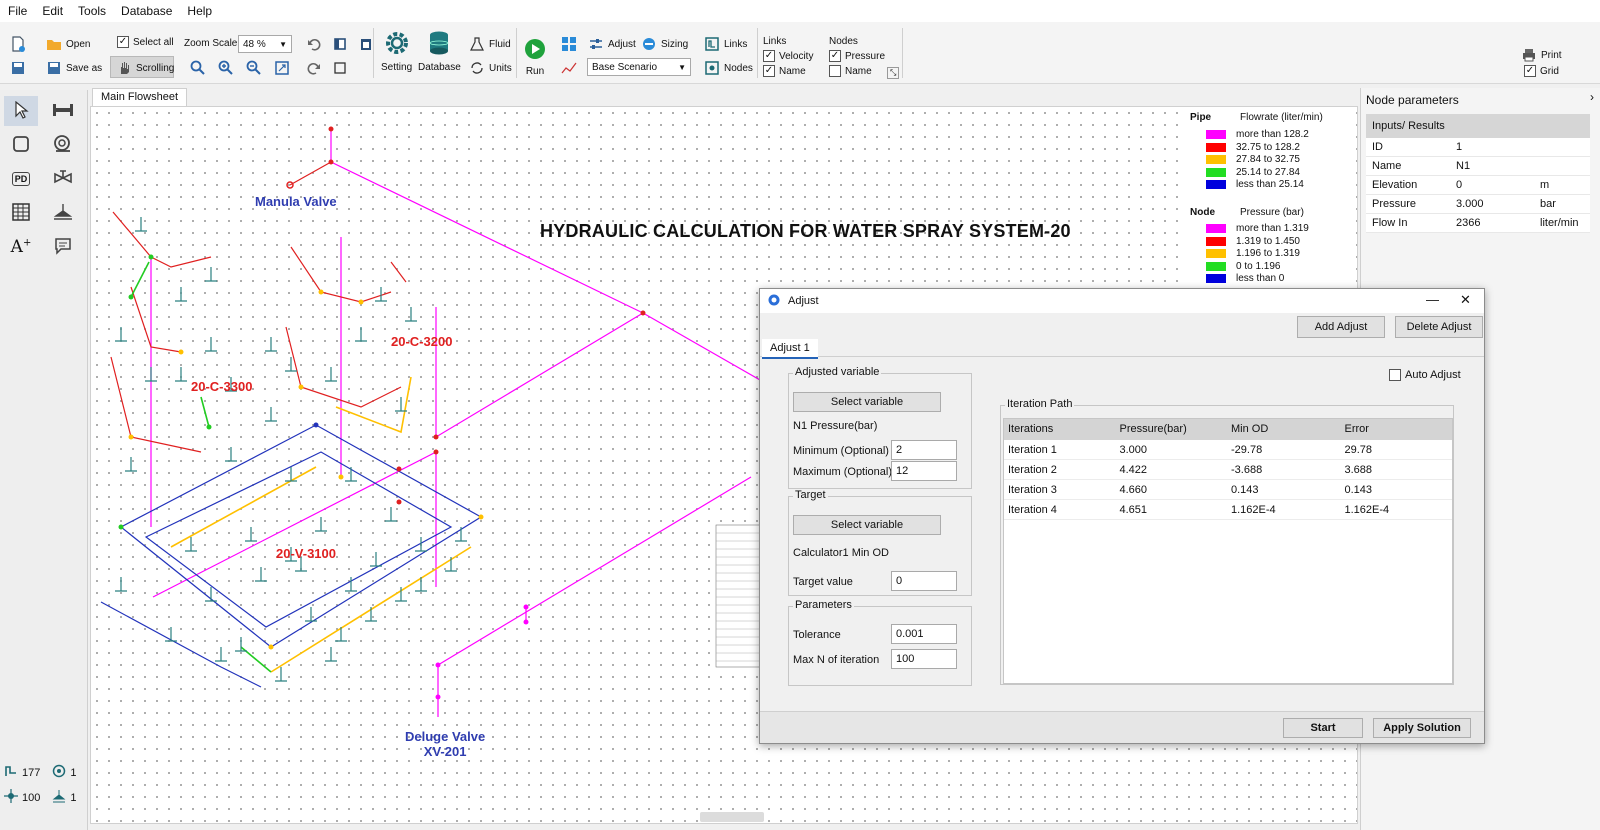 The height and width of the screenshot is (830, 1600). Describe the element at coordinates (1592, 97) in the screenshot. I see `collapse-panel-icon: ›` at that location.